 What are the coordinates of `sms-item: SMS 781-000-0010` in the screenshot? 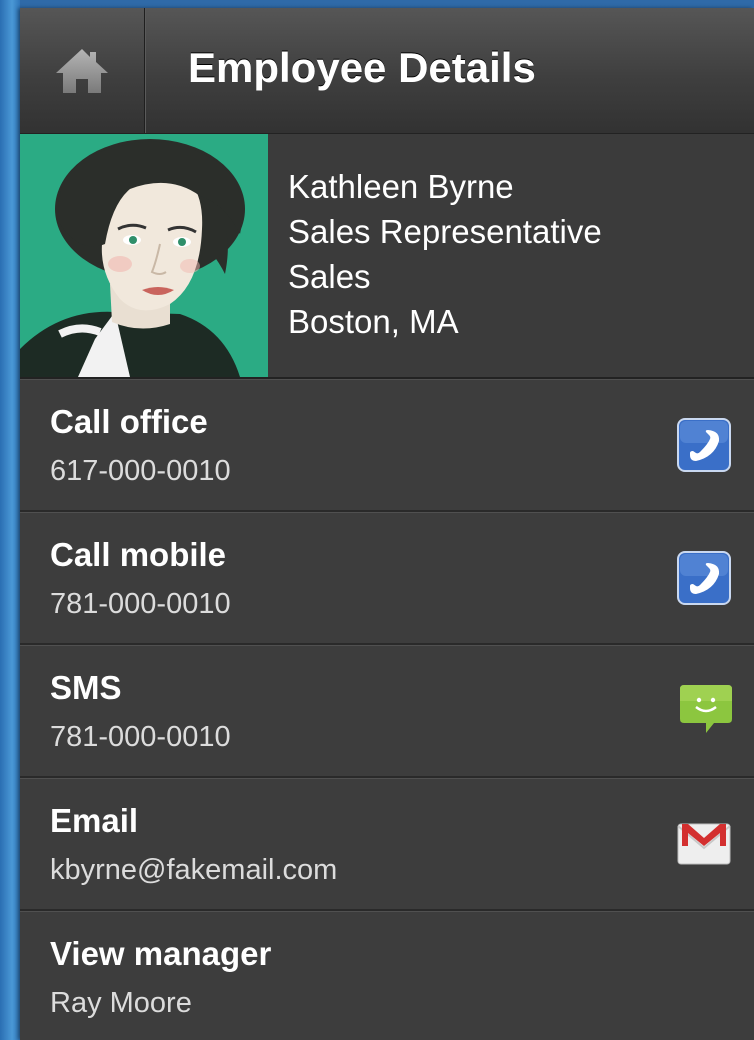 It's located at (387, 711).